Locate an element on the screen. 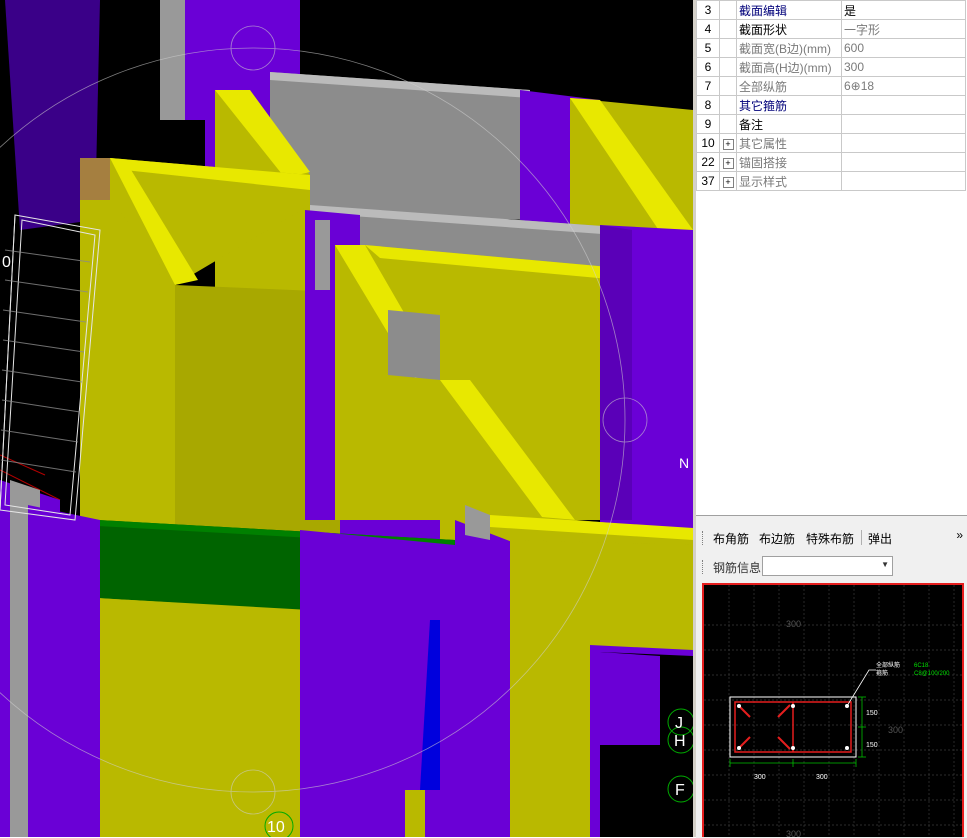  property-name: 全部纵筋 is located at coordinates (789, 86).